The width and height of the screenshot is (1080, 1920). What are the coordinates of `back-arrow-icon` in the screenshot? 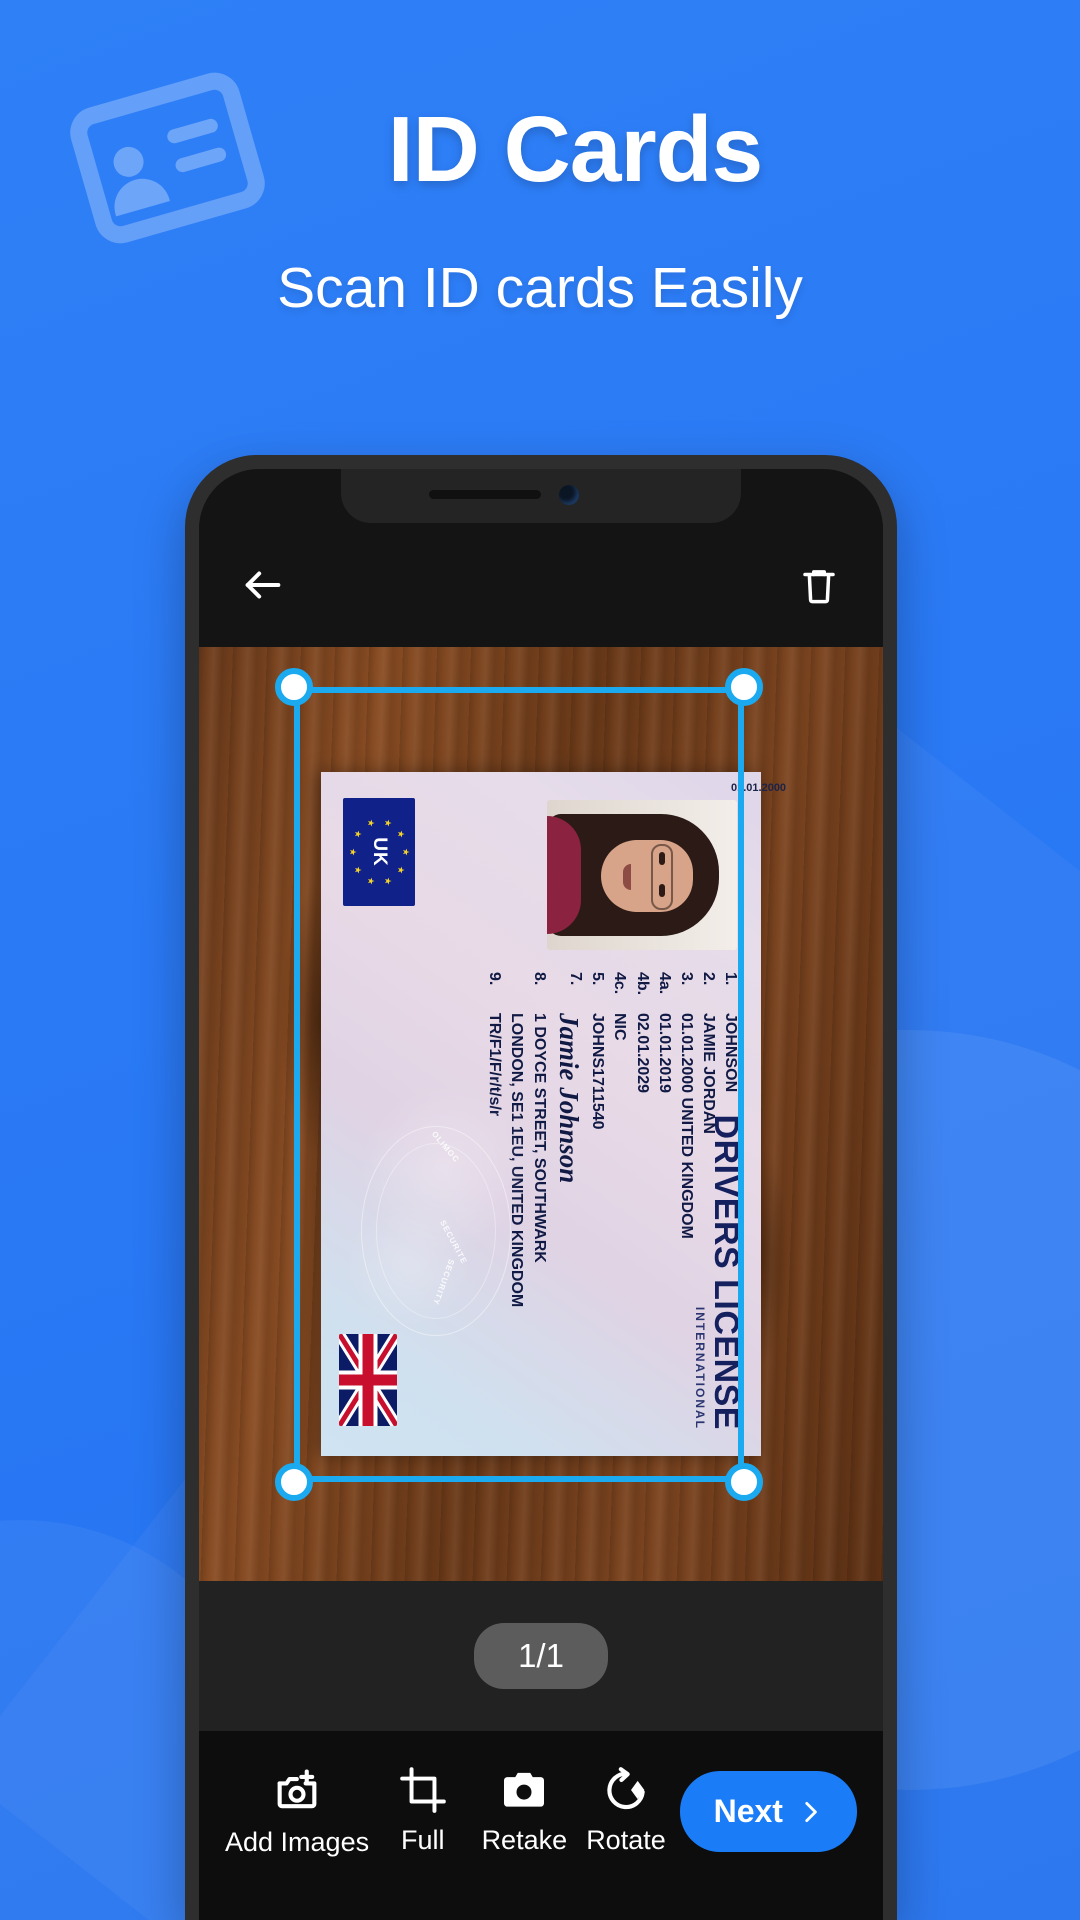 It's located at (263, 585).